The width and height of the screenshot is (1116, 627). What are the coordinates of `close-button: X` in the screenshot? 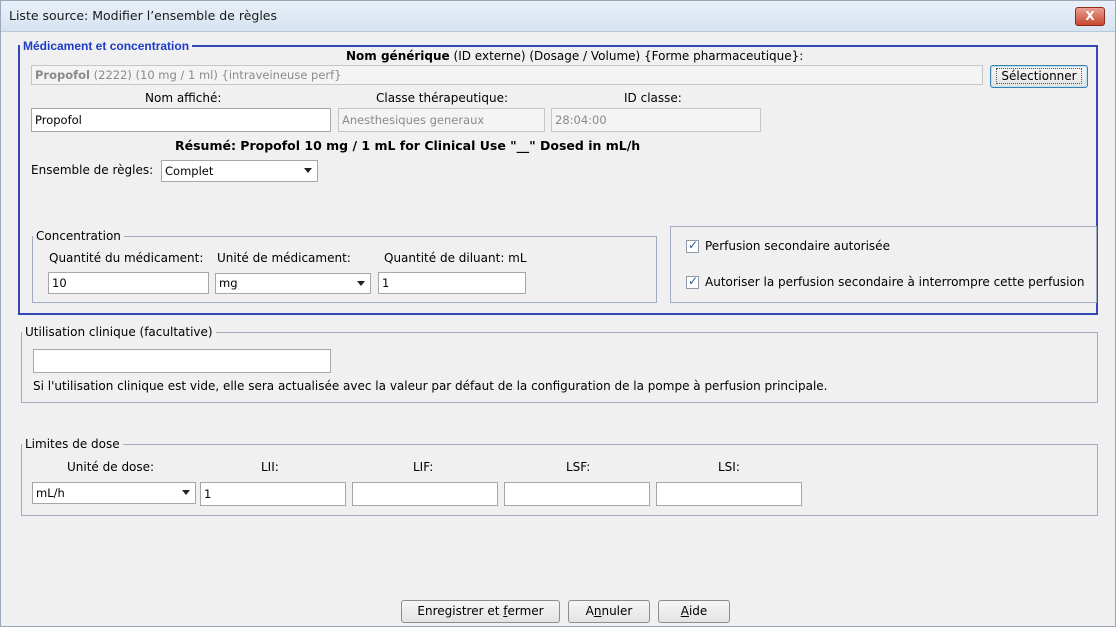 It's located at (1090, 16).